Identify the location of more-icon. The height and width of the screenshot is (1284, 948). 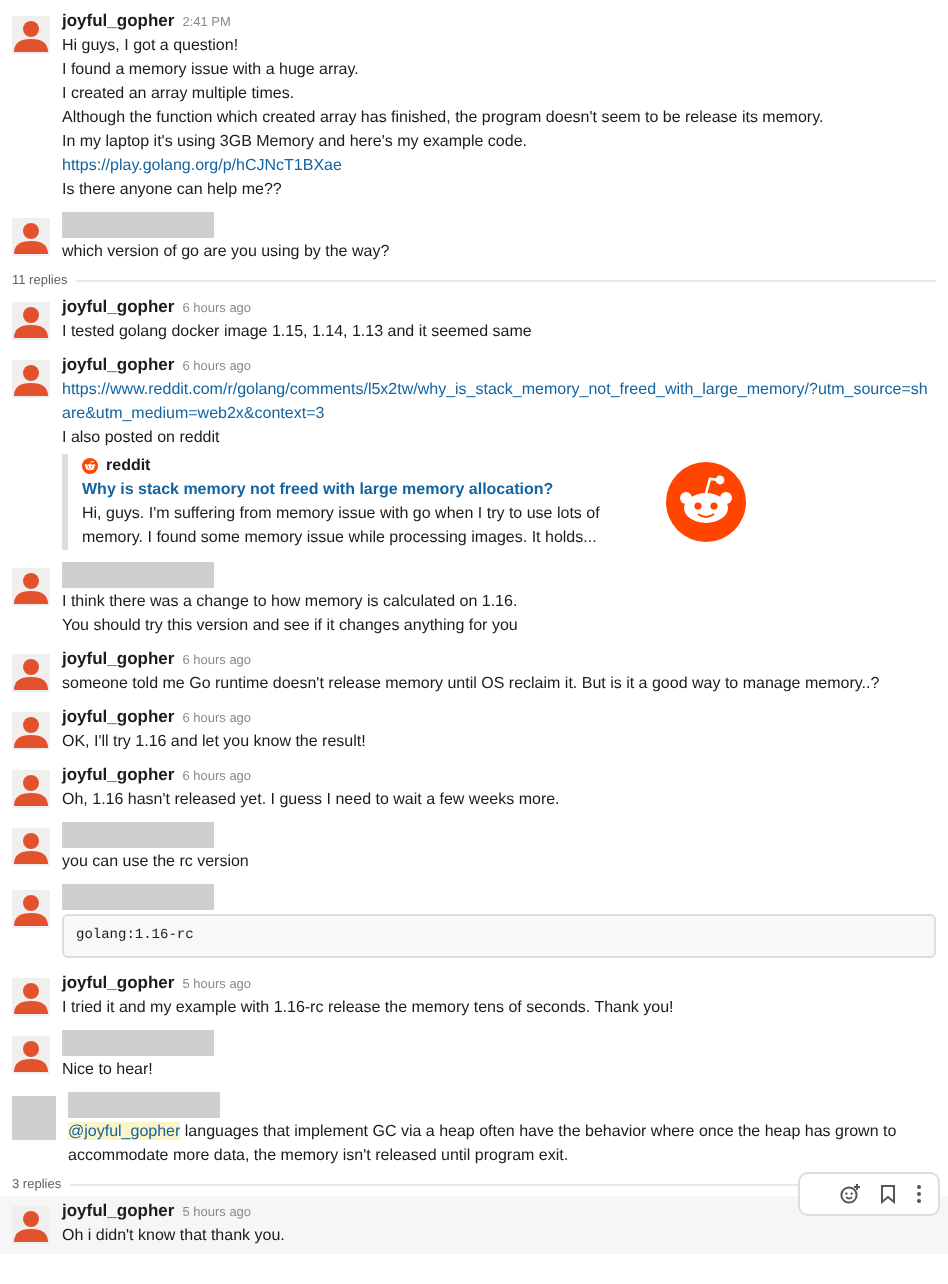
(919, 1194).